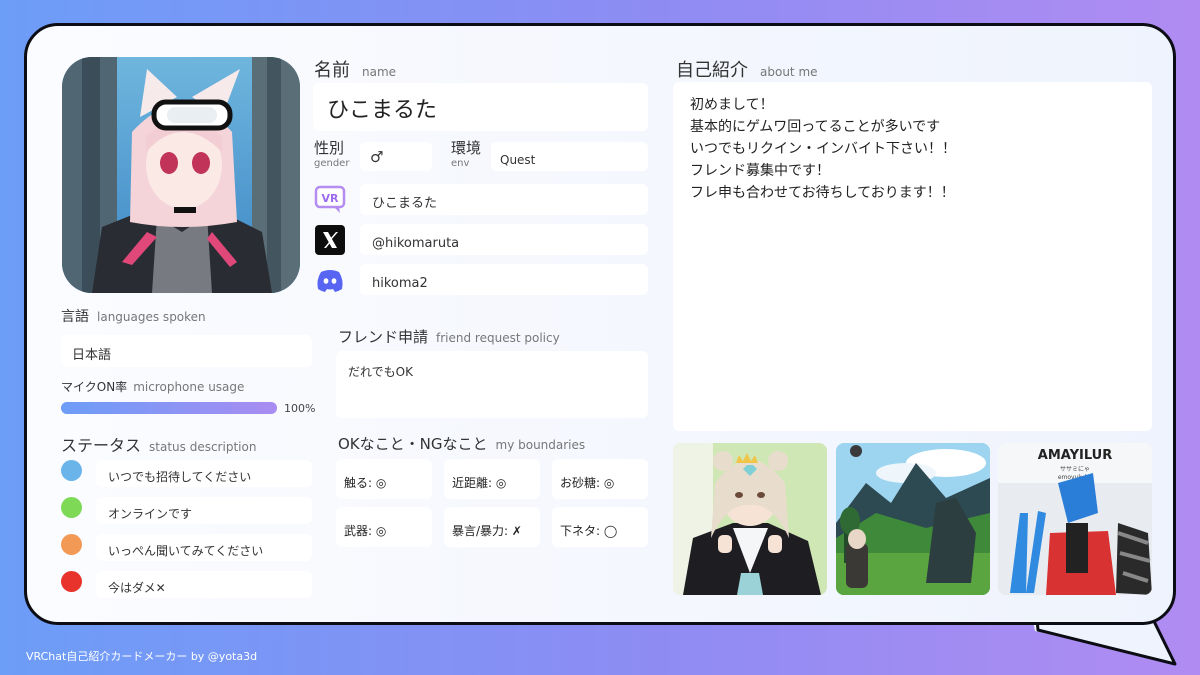  What do you see at coordinates (462, 444) in the screenshot?
I see `boundaries-heading: OKなこと・NGなこと my boundaries` at bounding box center [462, 444].